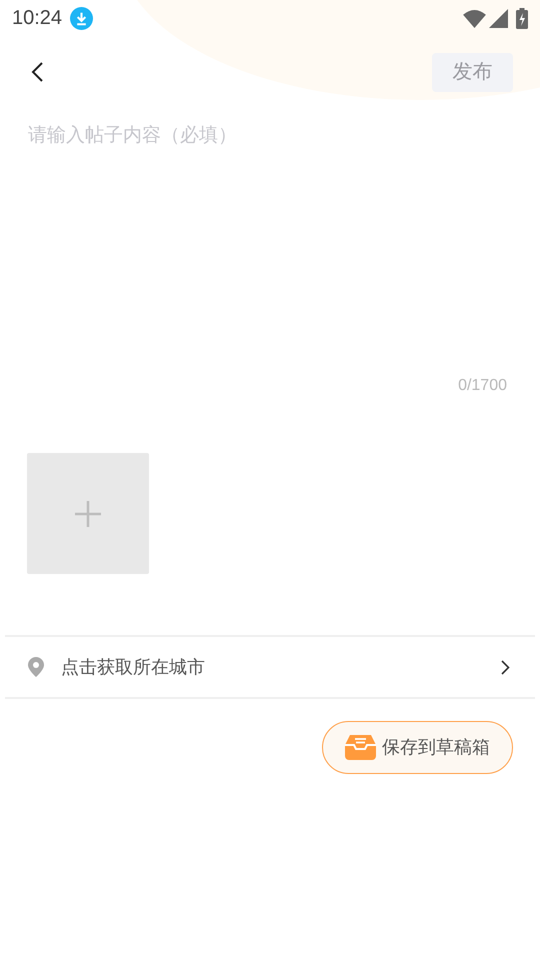  Describe the element at coordinates (417, 747) in the screenshot. I see `save-draft-button: 保存到草稿箱` at that location.